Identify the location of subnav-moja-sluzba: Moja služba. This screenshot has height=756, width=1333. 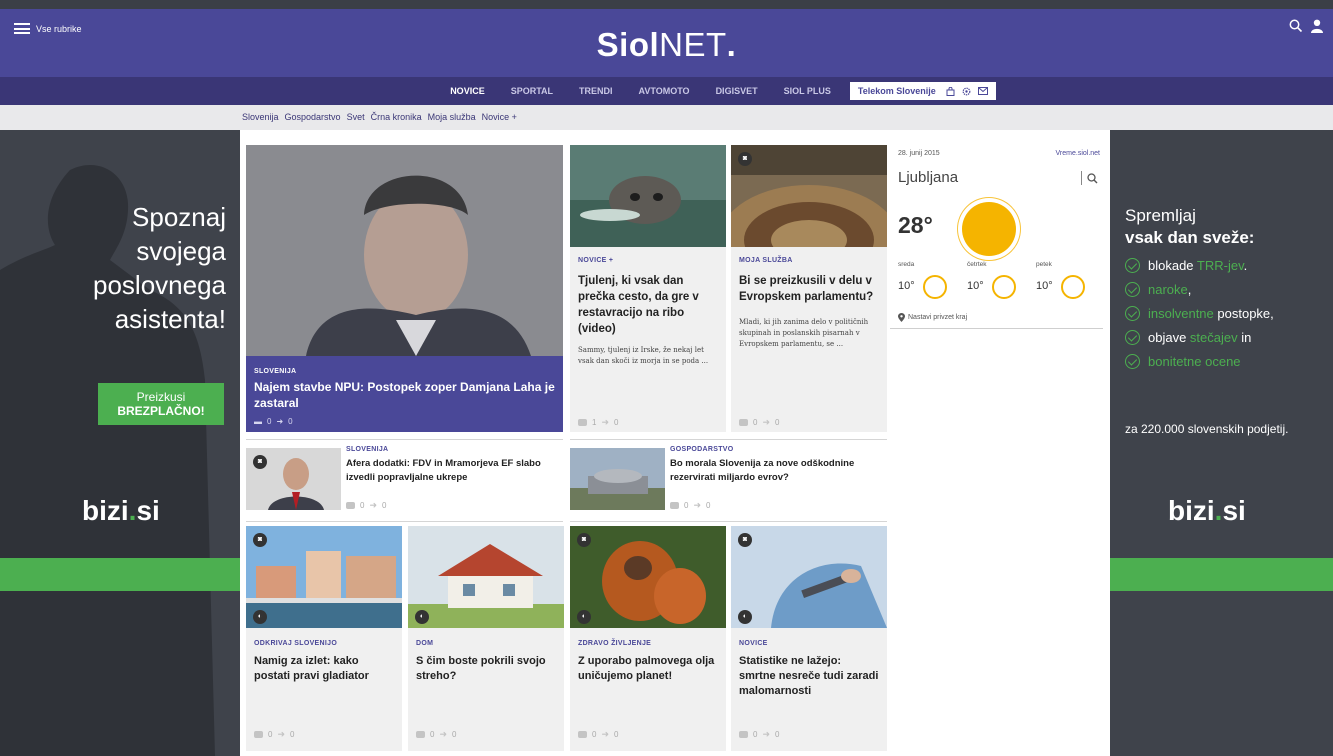
(452, 117).